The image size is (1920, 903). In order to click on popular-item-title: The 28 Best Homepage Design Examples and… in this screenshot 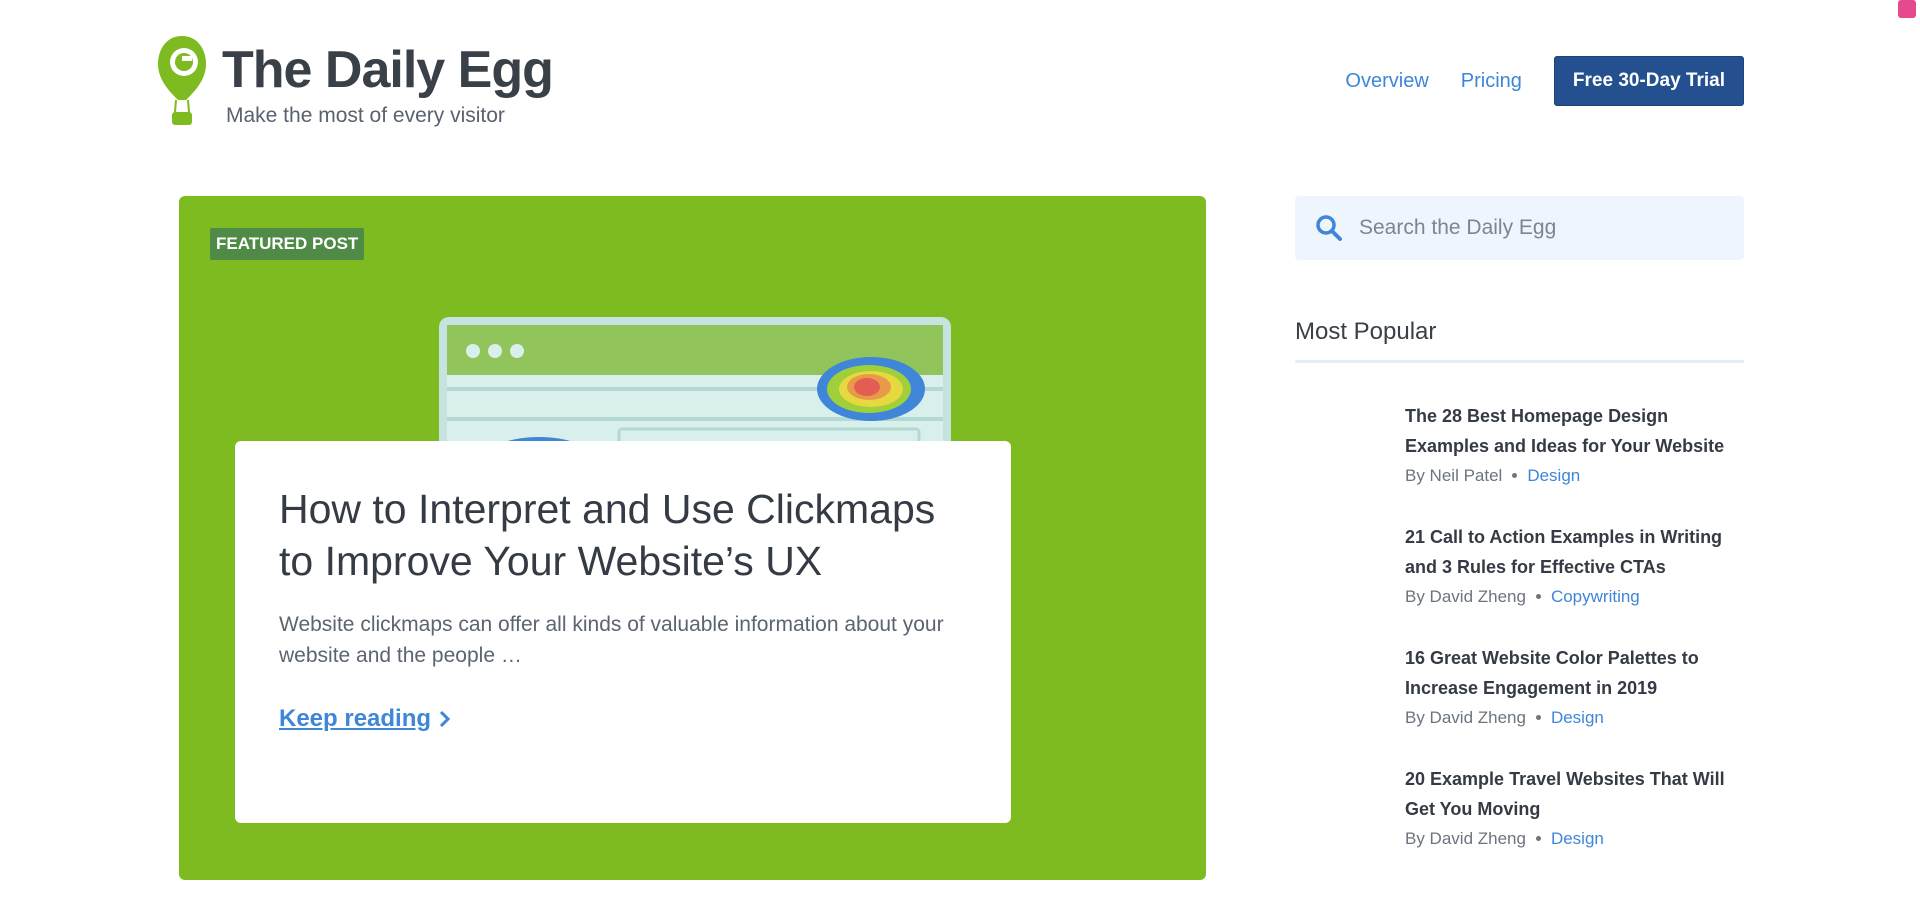, I will do `click(1574, 431)`.